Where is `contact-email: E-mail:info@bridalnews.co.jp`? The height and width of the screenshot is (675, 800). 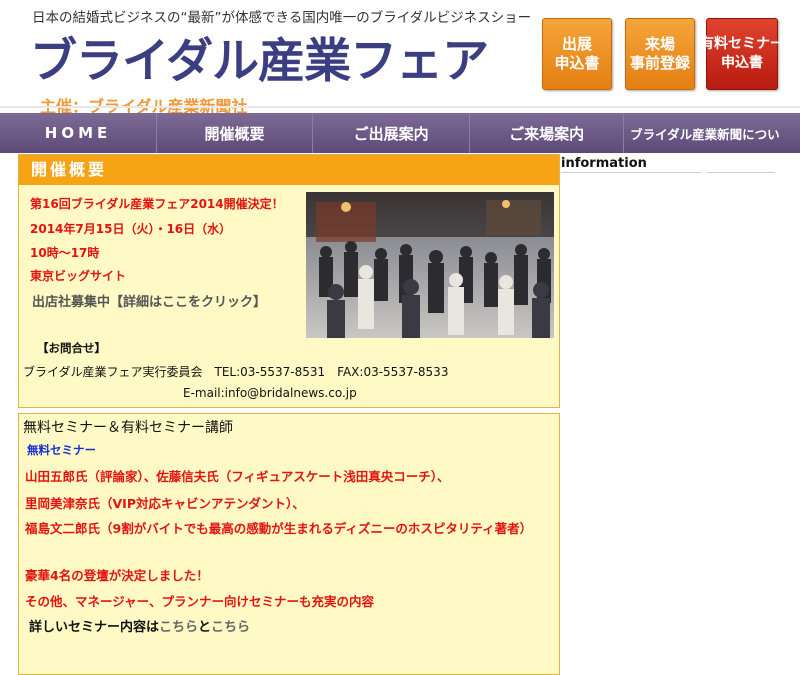 contact-email: E-mail:info@bridalnews.co.jp is located at coordinates (270, 393).